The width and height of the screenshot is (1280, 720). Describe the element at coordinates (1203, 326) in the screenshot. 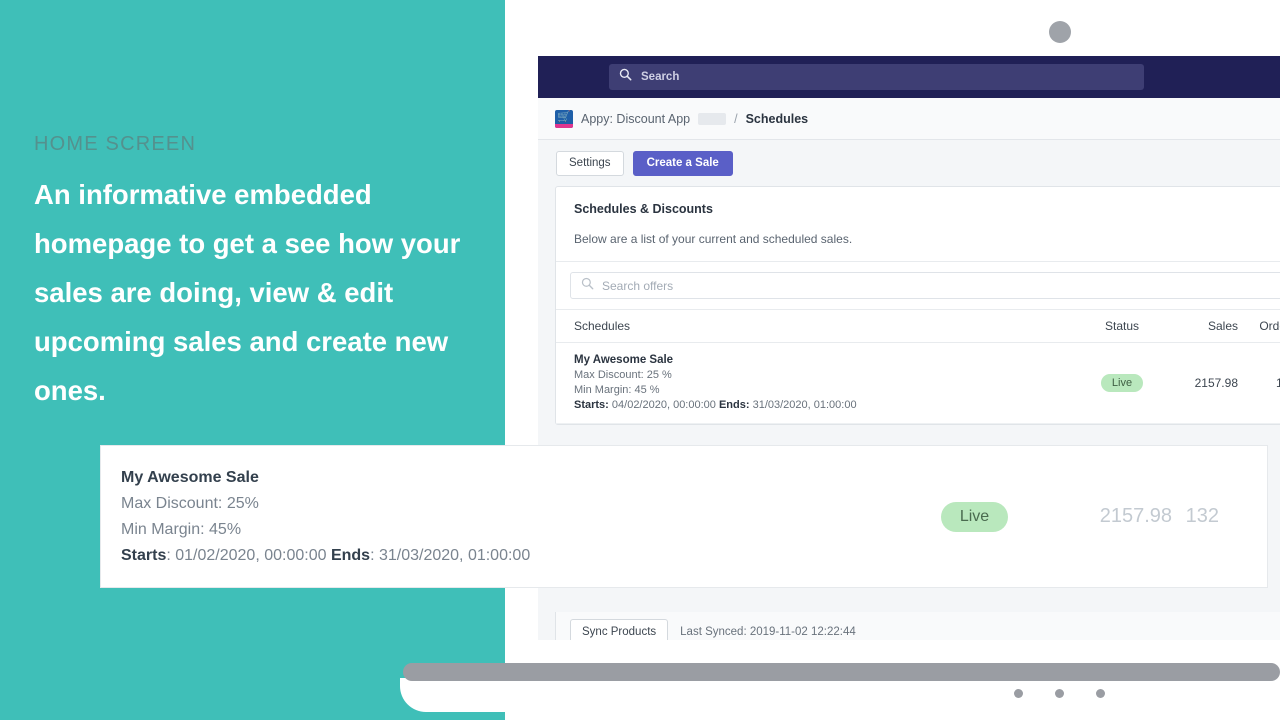

I see `column-header-sales: Sales` at that location.